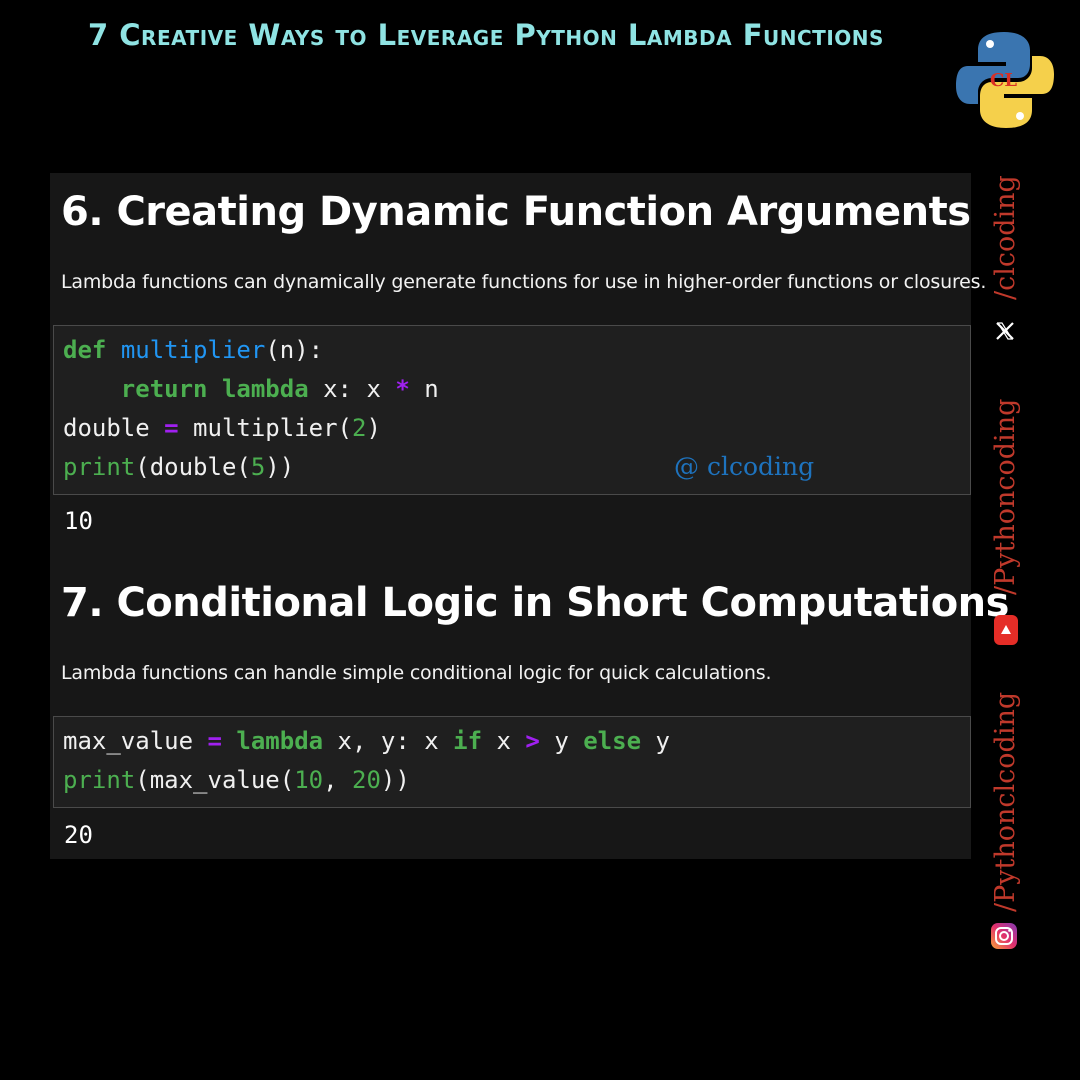 The height and width of the screenshot is (1080, 1080). I want to click on youtube-icon, so click(1006, 630).